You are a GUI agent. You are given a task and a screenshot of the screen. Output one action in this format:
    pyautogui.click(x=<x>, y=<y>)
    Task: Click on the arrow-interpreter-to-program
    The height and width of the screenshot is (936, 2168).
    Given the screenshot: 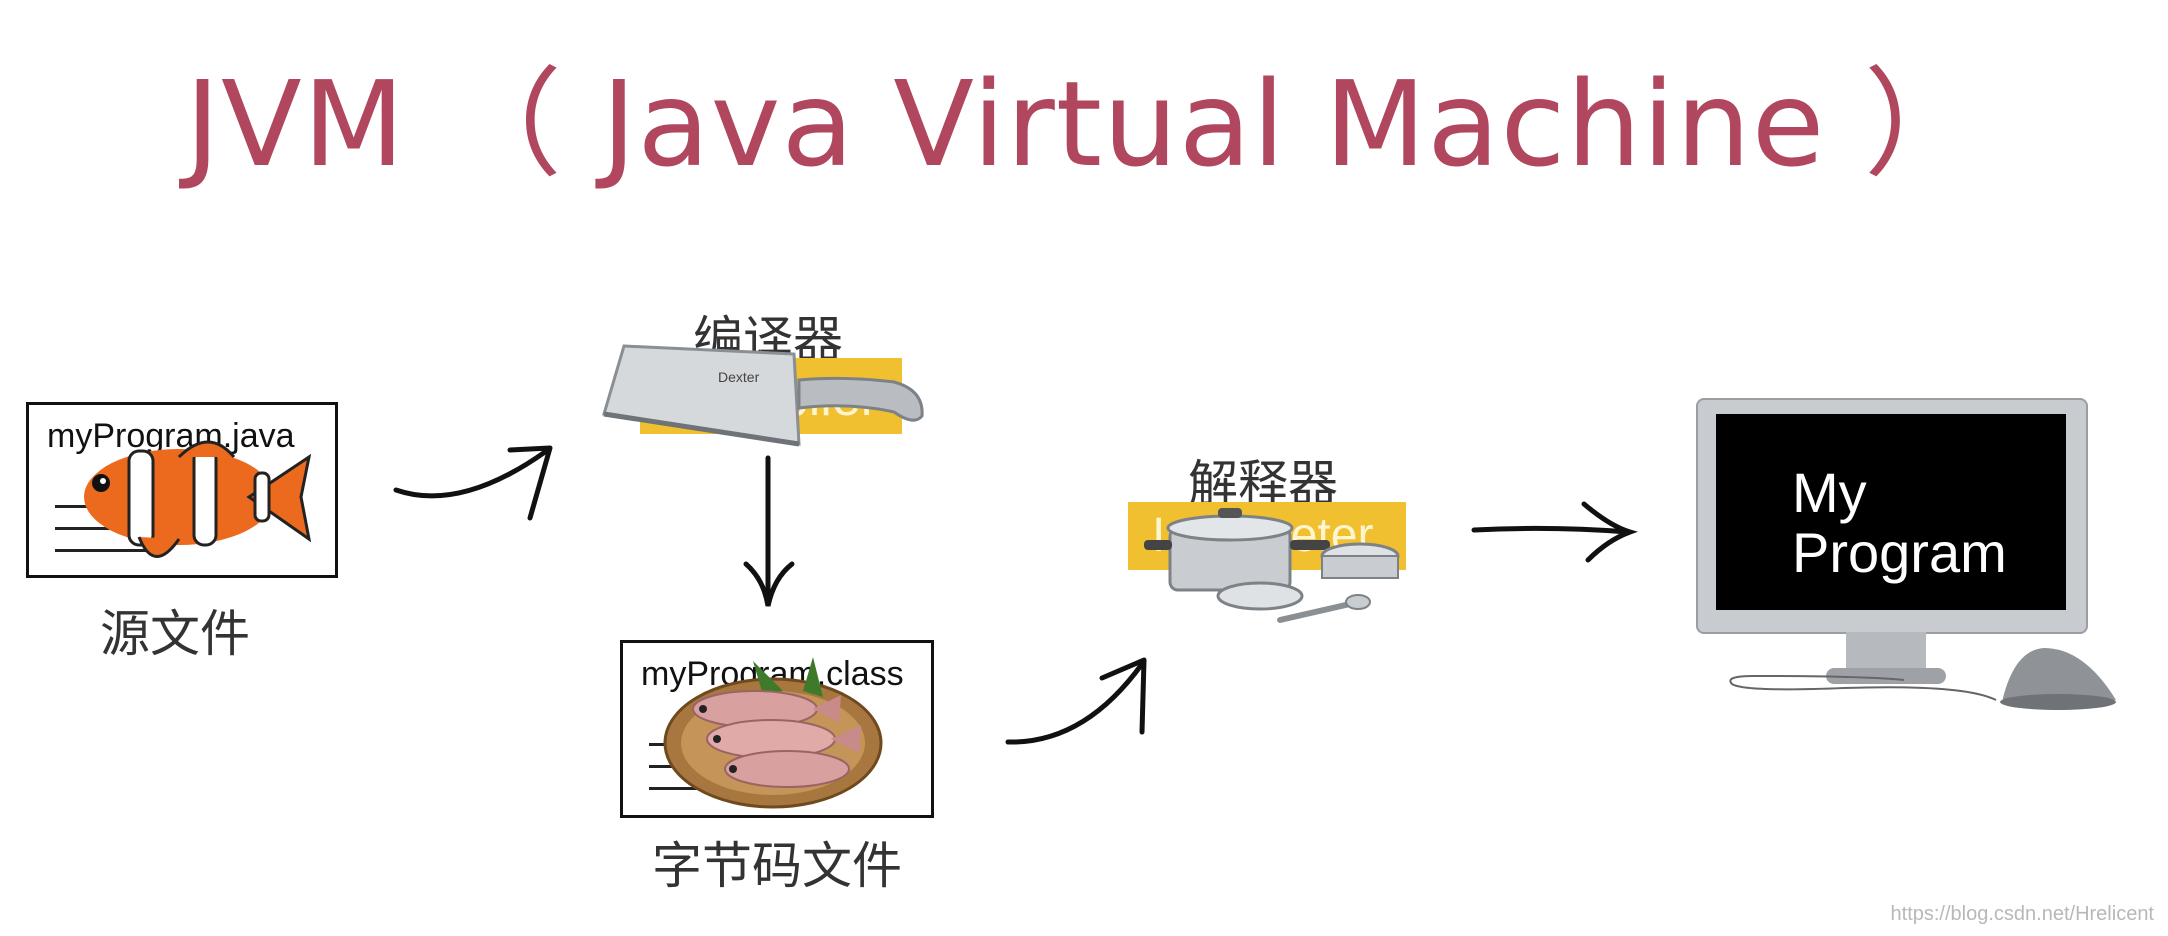 What is the action you would take?
    pyautogui.click(x=1554, y=532)
    